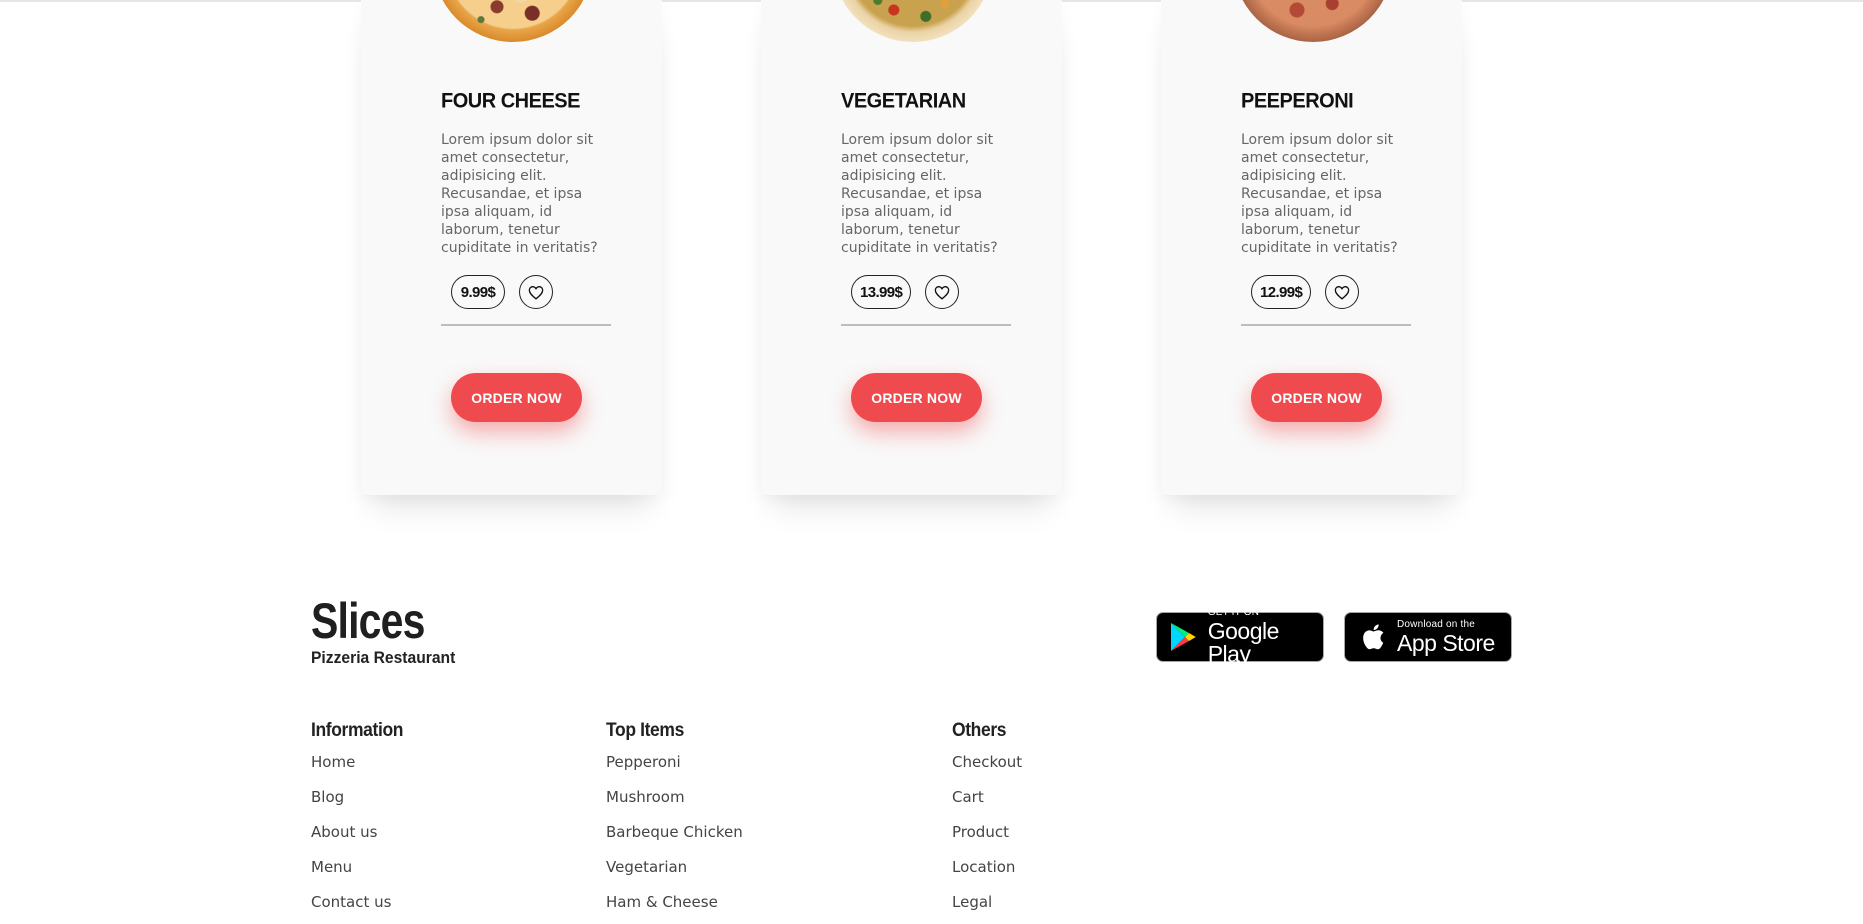 The height and width of the screenshot is (924, 1863). I want to click on footer-link-pepperoni: Pepperoni, so click(674, 769).